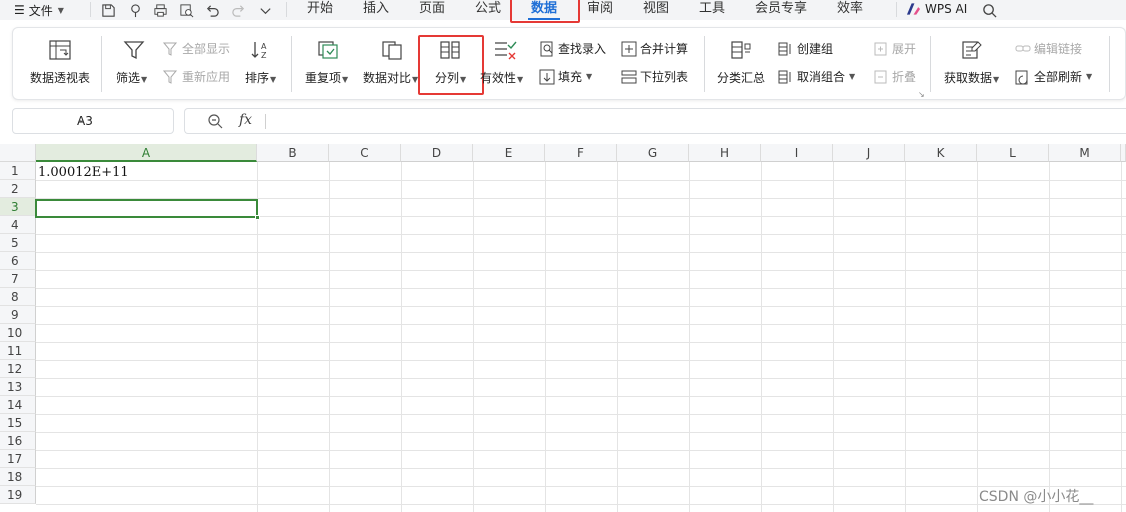 Image resolution: width=1126 pixels, height=512 pixels. I want to click on reapply-button: 重新应用, so click(196, 76).